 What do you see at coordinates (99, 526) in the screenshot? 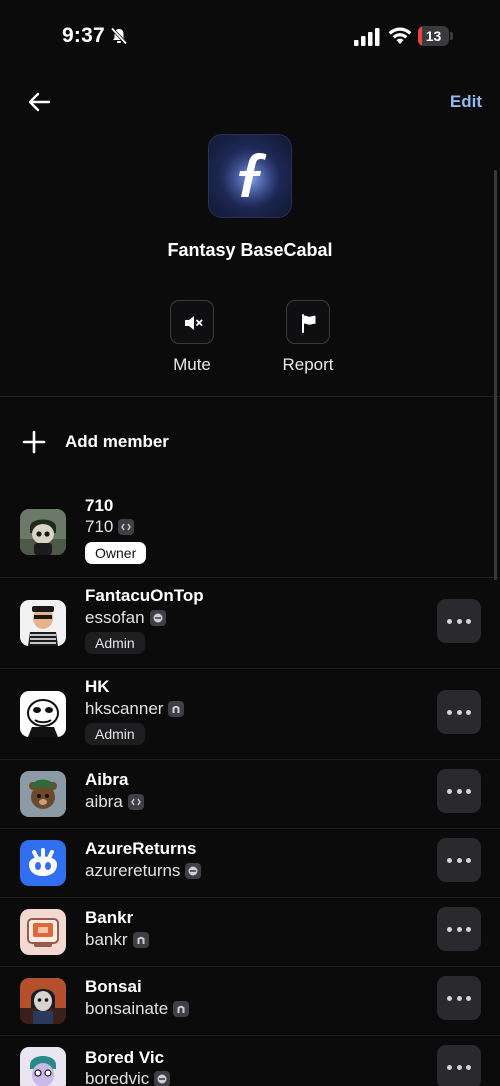
I see `member-username: 710` at bounding box center [99, 526].